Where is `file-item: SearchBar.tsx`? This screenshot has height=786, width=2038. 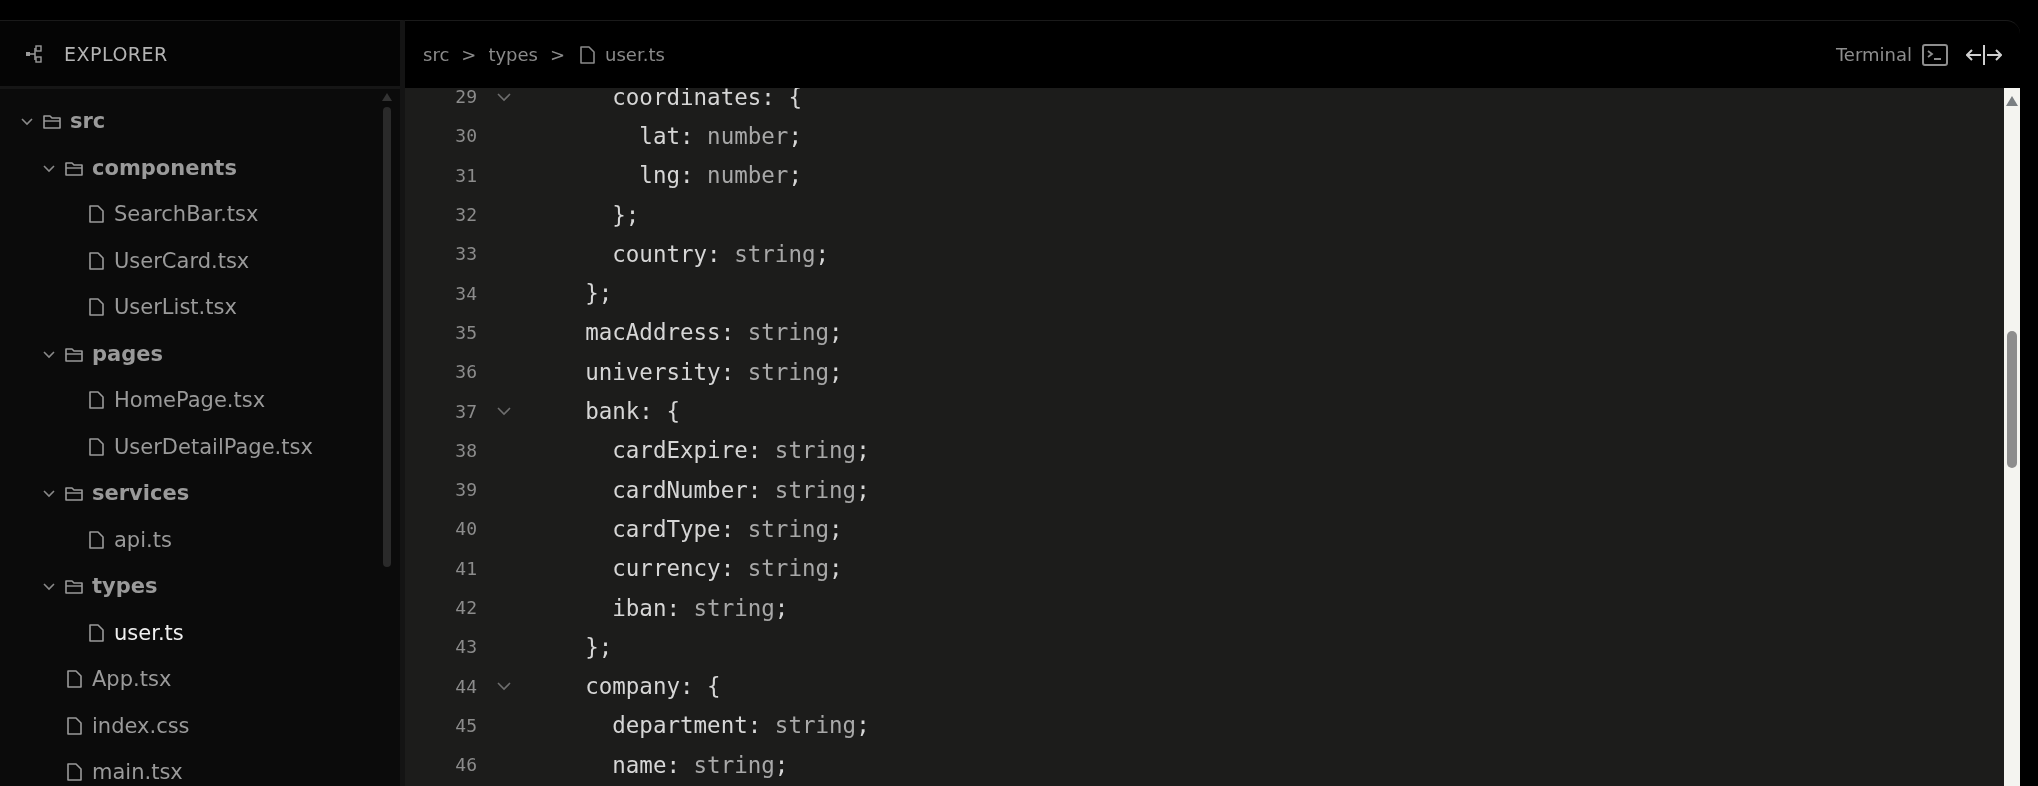
file-item: SearchBar.tsx is located at coordinates (190, 214).